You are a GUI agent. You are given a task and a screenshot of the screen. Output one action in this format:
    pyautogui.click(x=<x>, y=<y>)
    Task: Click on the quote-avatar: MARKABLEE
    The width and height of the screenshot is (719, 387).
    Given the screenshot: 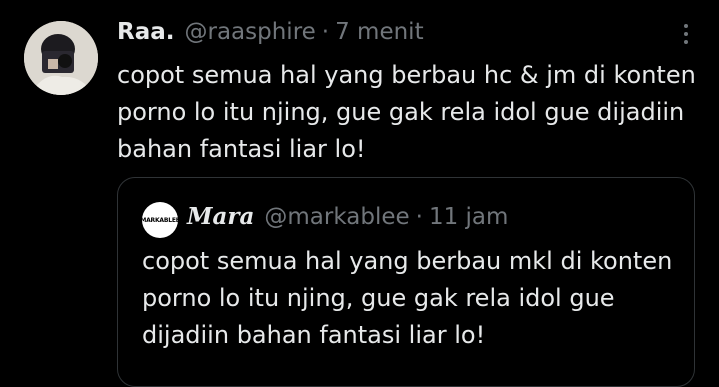 What is the action you would take?
    pyautogui.click(x=160, y=220)
    